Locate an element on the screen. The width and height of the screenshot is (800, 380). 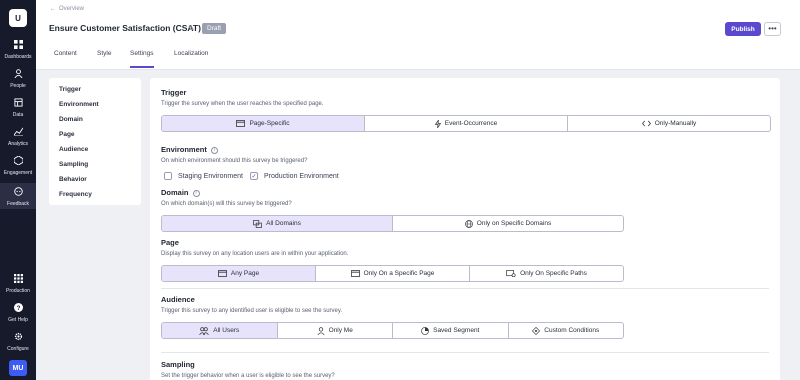
status-badge: Draft is located at coordinates (214, 28).